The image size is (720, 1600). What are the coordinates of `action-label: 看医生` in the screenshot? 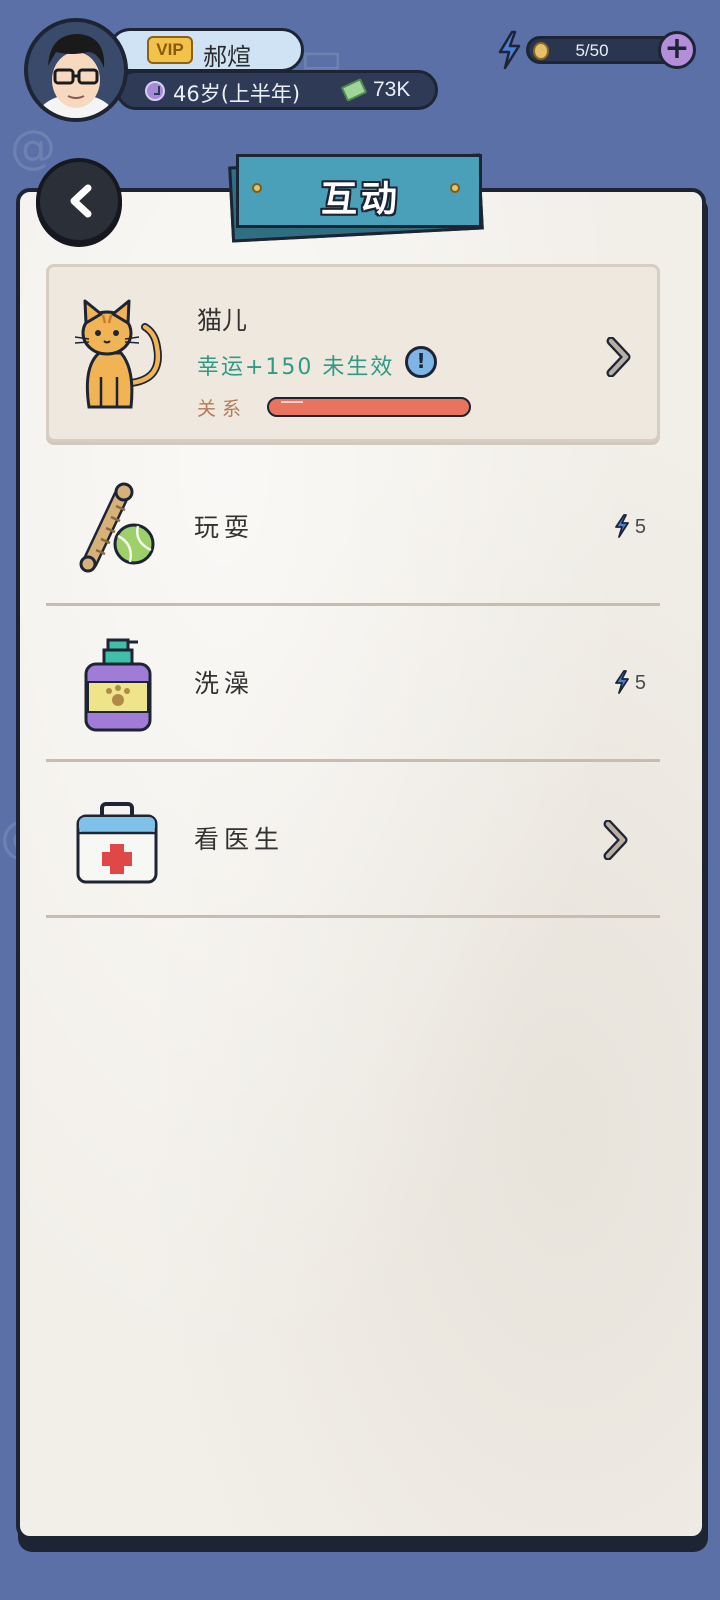 It's located at (239, 839).